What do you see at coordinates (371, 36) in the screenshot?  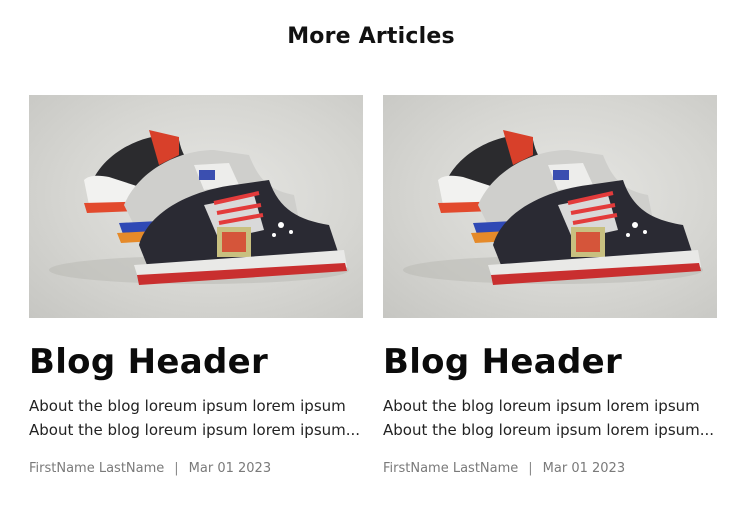 I see `section-title: More Articles` at bounding box center [371, 36].